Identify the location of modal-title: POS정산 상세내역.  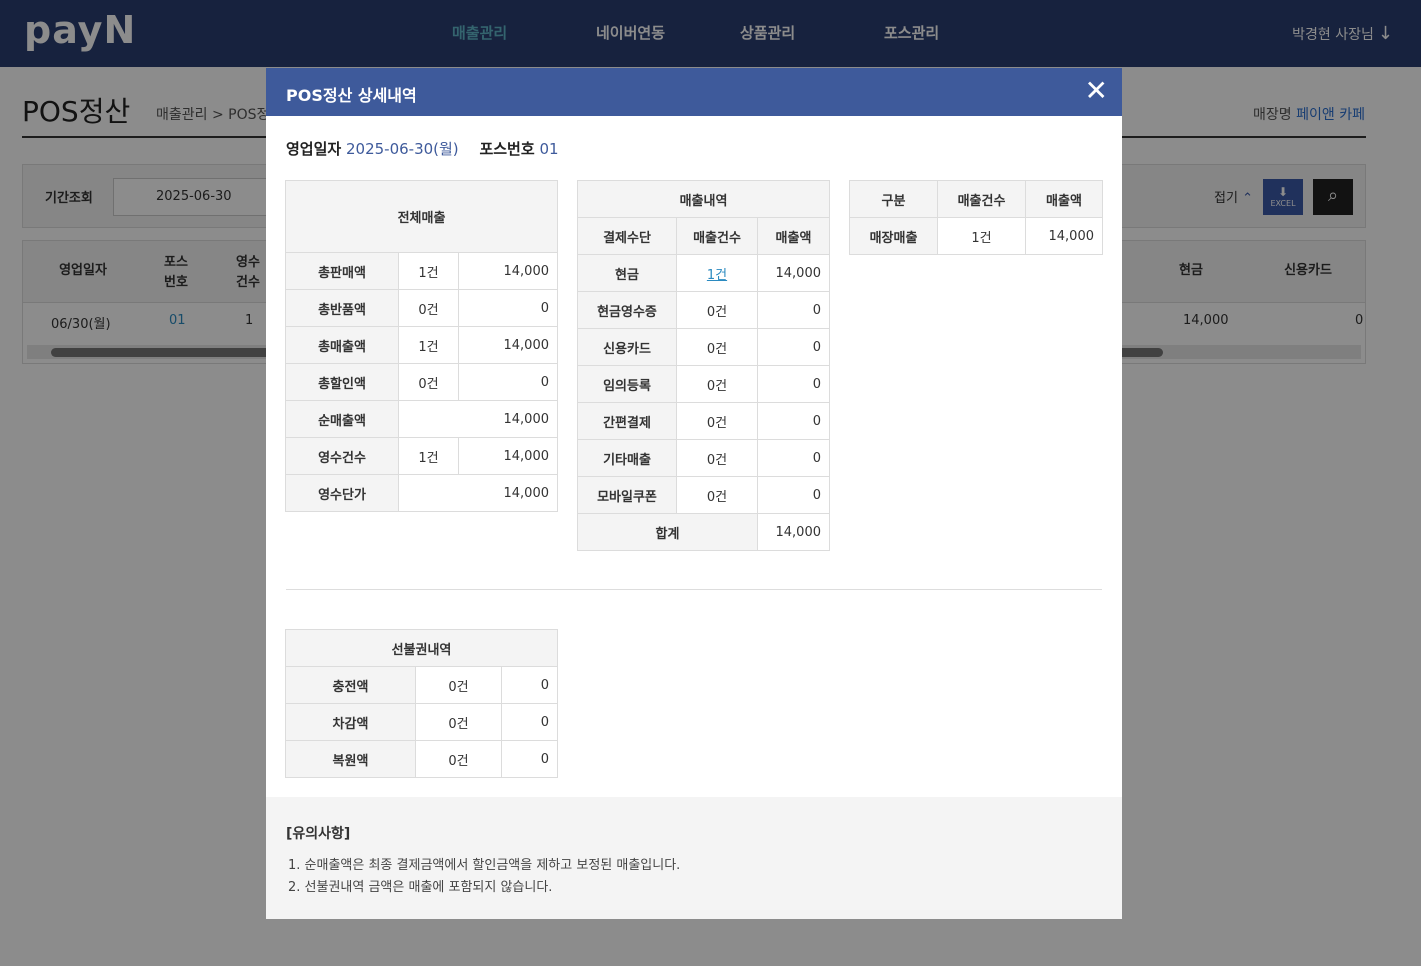
(351, 95).